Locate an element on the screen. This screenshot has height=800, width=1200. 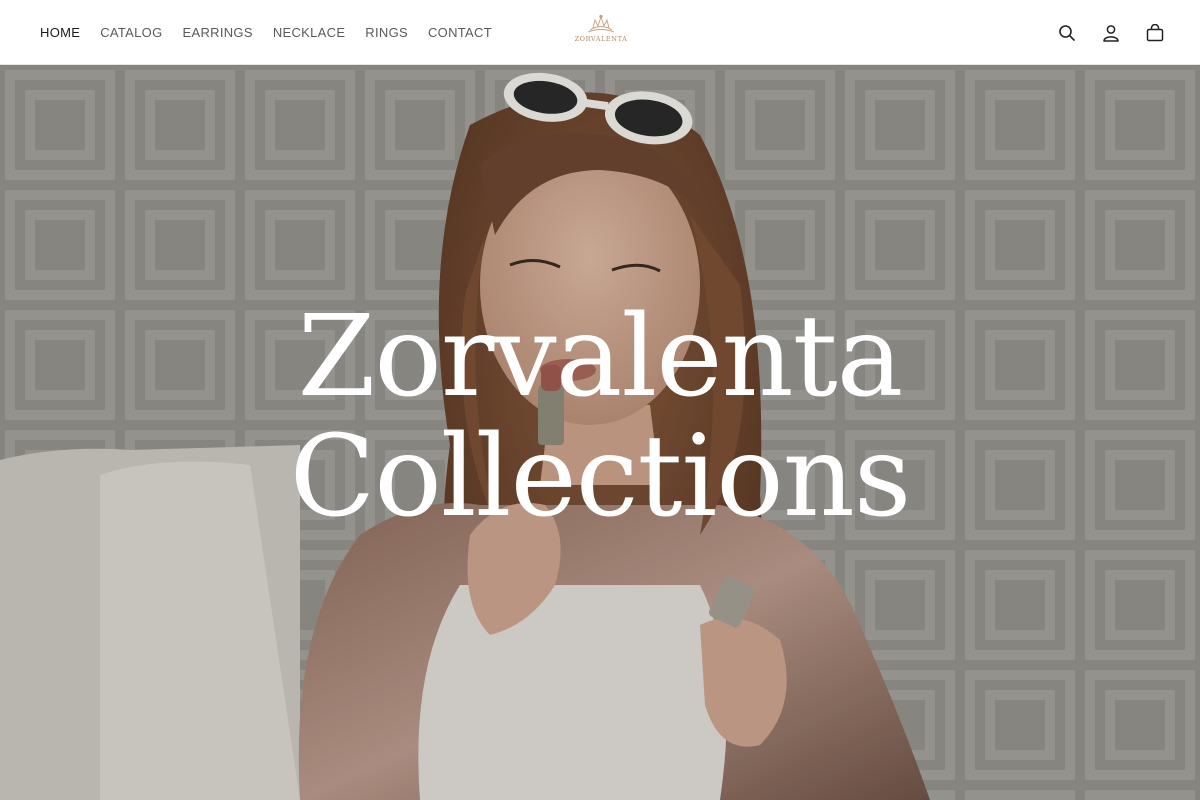
search-icon is located at coordinates (1067, 33).